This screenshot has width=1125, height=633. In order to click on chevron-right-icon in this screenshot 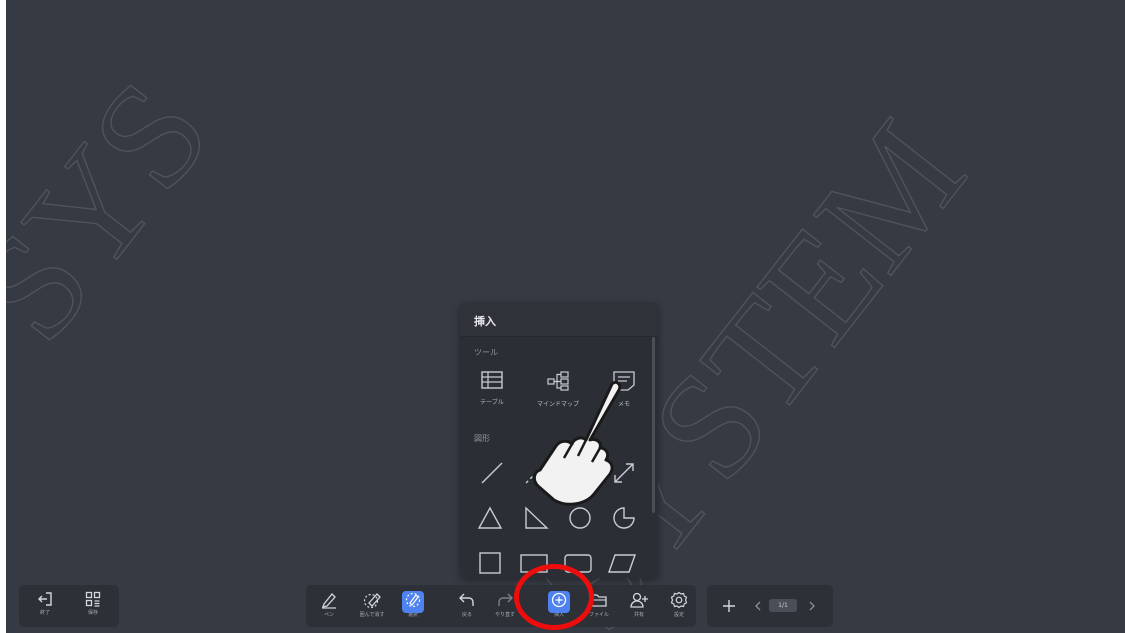, I will do `click(812, 606)`.